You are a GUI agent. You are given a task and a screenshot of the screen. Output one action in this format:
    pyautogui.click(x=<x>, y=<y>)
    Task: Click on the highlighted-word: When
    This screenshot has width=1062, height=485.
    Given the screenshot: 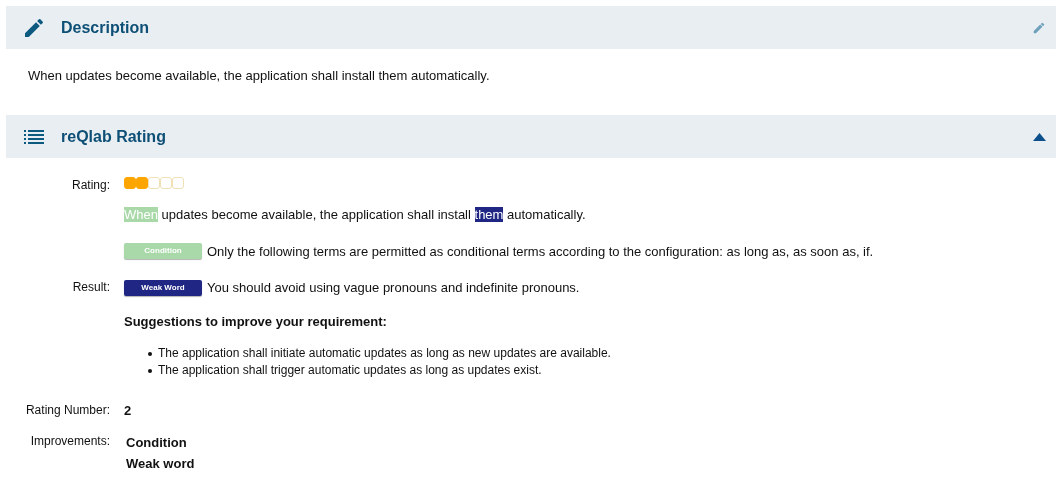 What is the action you would take?
    pyautogui.click(x=141, y=214)
    